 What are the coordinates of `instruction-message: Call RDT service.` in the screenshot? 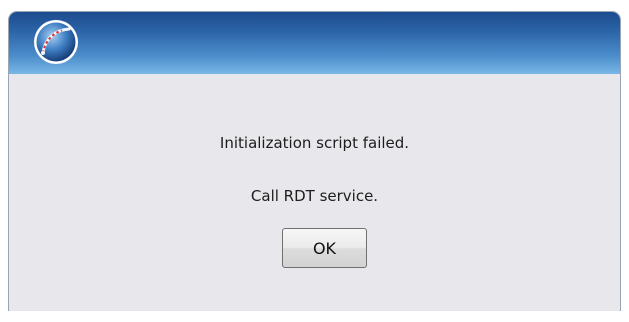 It's located at (314, 196).